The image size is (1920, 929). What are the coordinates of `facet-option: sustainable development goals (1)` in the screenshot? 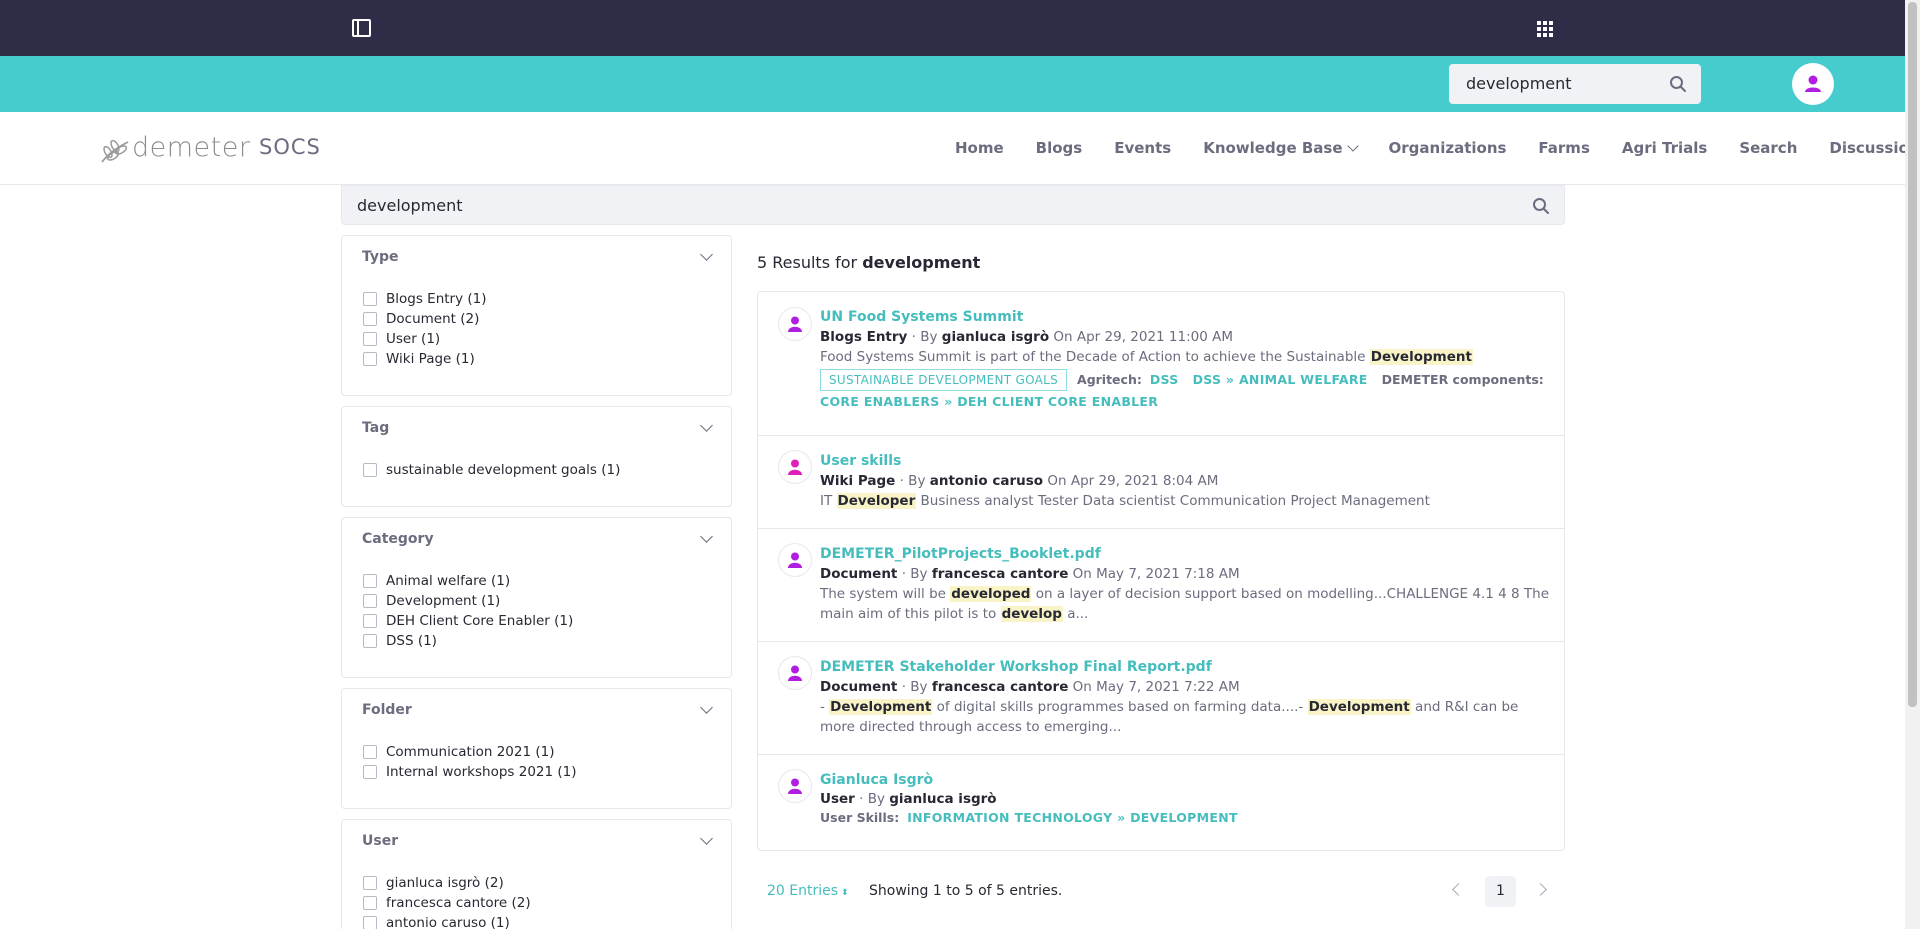 It's located at (491, 470).